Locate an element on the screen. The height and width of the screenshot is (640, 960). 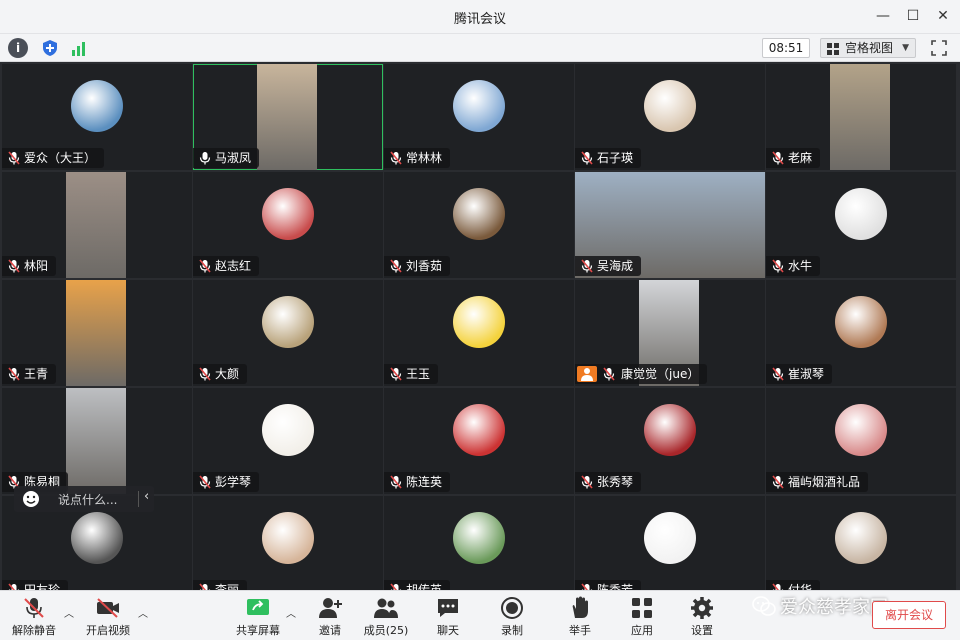
mic-icon is located at coordinates (205, 158).